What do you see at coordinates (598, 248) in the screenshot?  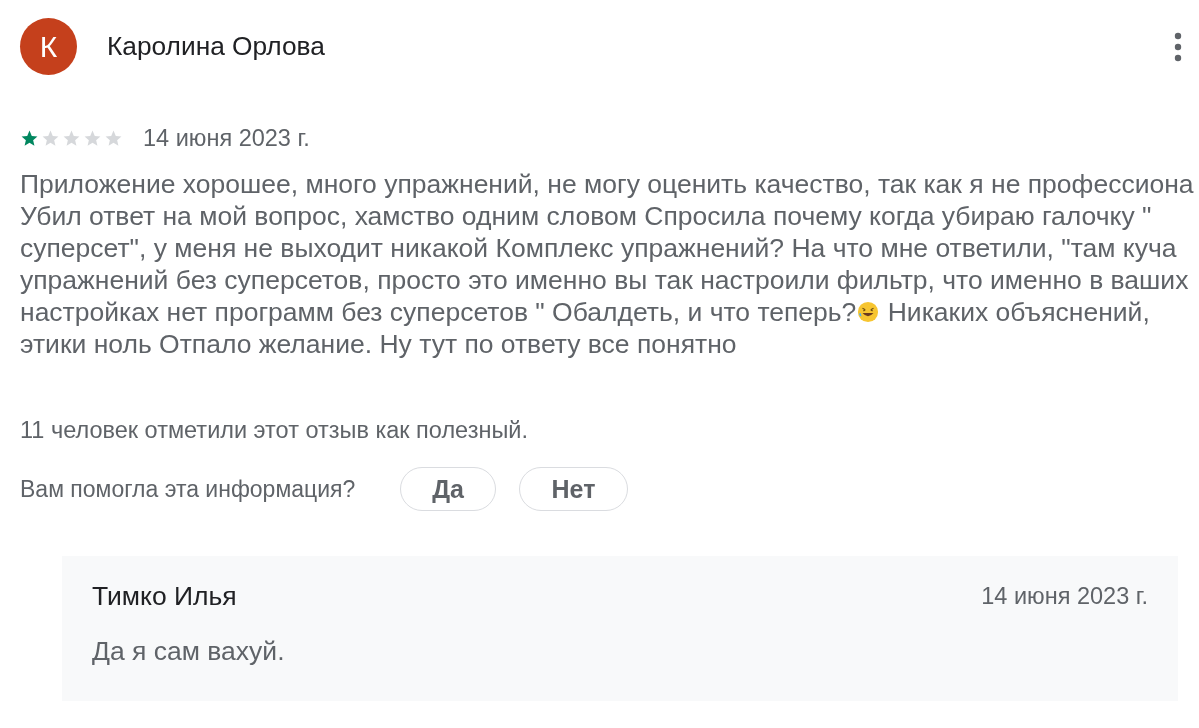 I see `review-text: суперсет", у меня не выходит никакой Комплекс упражнений? На что мне ответили, "там куча` at bounding box center [598, 248].